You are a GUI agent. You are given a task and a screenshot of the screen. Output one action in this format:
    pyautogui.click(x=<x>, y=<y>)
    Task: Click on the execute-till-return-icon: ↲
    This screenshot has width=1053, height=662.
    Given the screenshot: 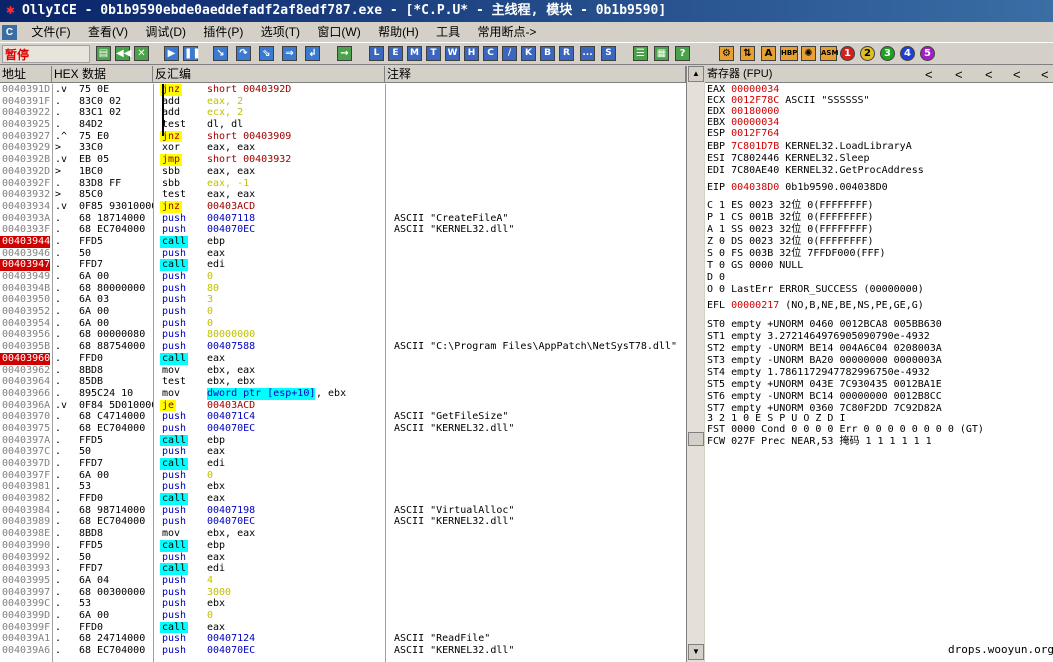 What is the action you would take?
    pyautogui.click(x=312, y=53)
    